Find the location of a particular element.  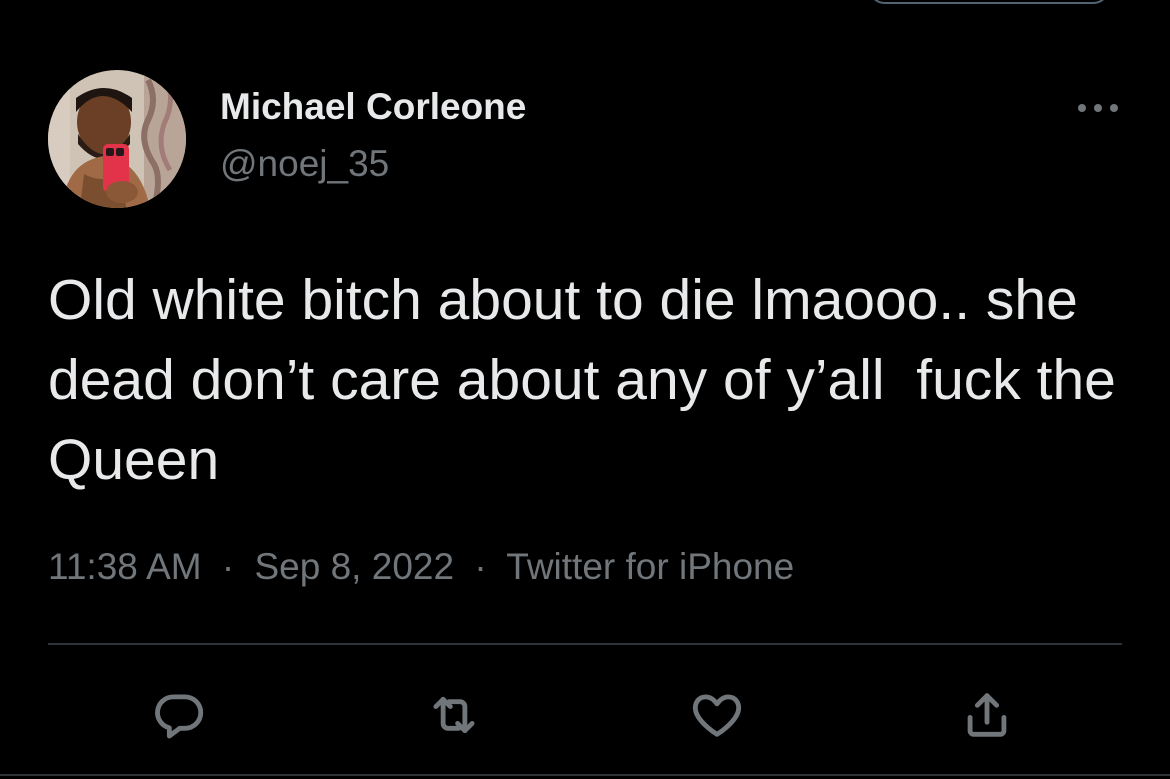

reply-button is located at coordinates (179, 715).